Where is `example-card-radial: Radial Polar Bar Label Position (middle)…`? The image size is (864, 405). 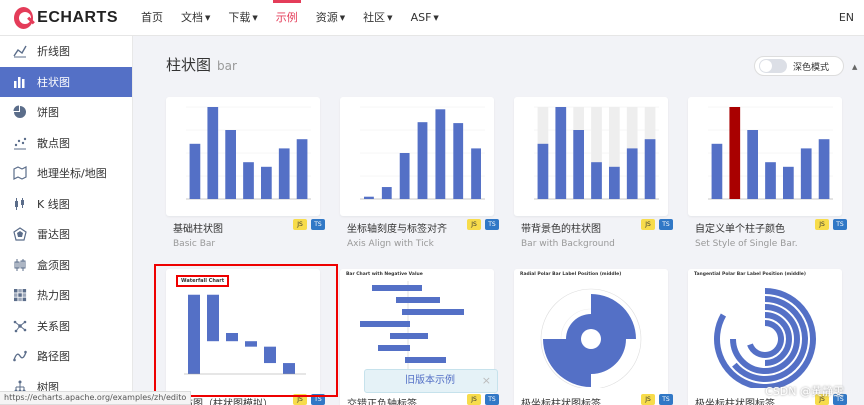 example-card-radial: Radial Polar Bar Label Position (middle)… is located at coordinates (593, 337).